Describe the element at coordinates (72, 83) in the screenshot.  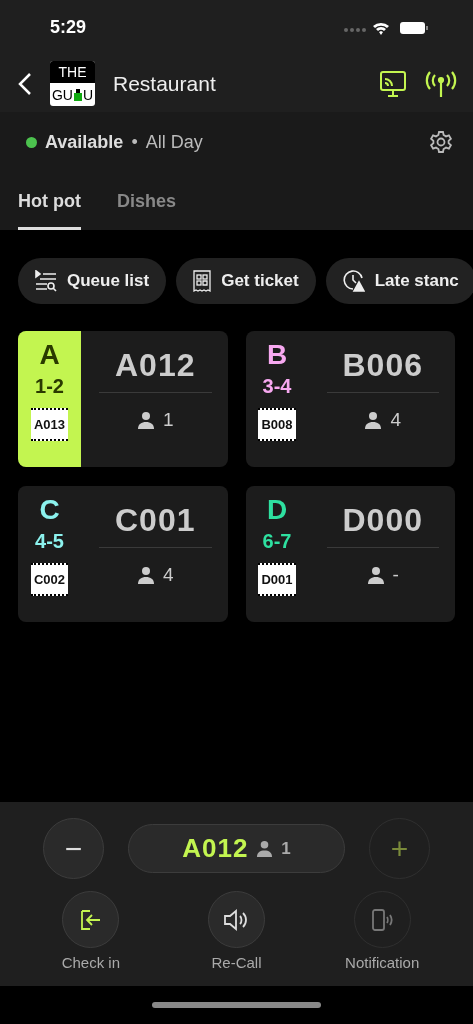
I see `brand-logo: THE GU U` at that location.